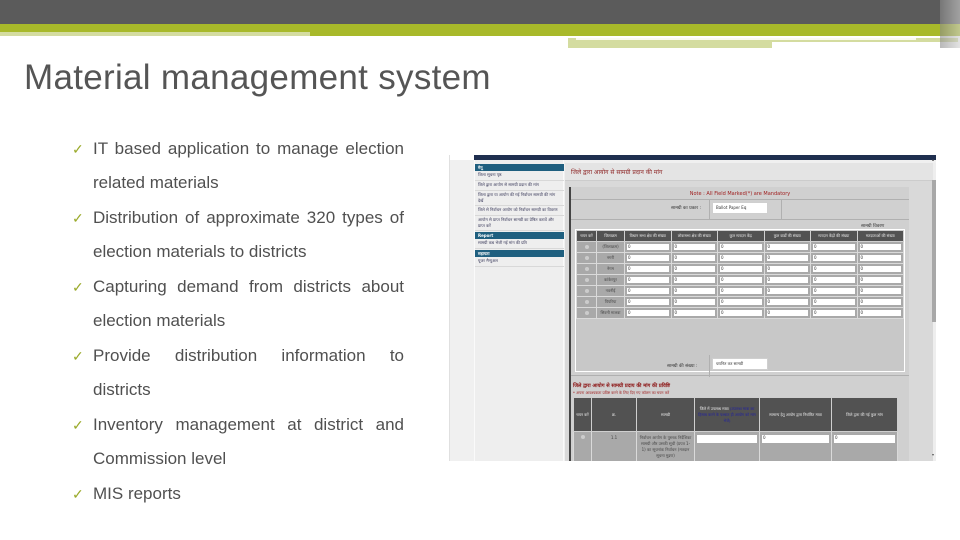  Describe the element at coordinates (610, 269) in the screenshot. I see `district-name: नेगम` at that location.